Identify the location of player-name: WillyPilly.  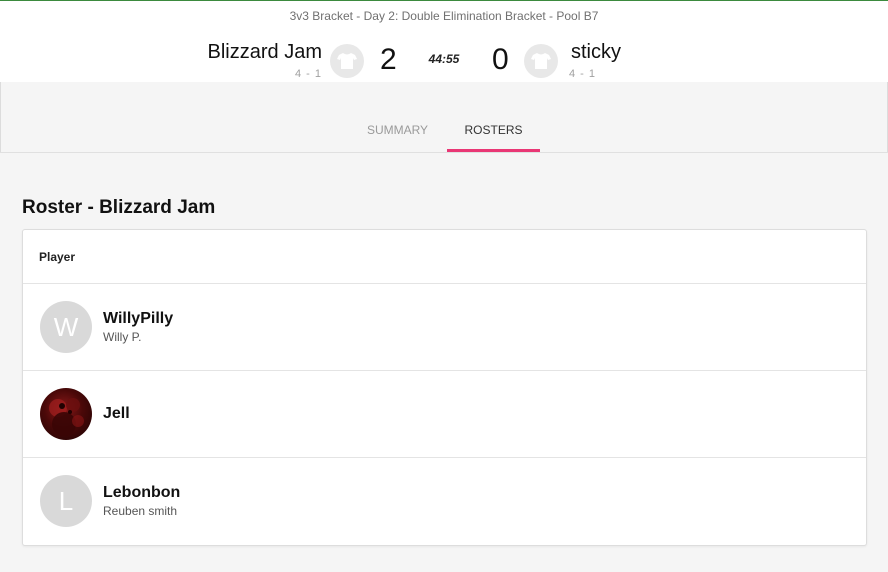
(138, 319).